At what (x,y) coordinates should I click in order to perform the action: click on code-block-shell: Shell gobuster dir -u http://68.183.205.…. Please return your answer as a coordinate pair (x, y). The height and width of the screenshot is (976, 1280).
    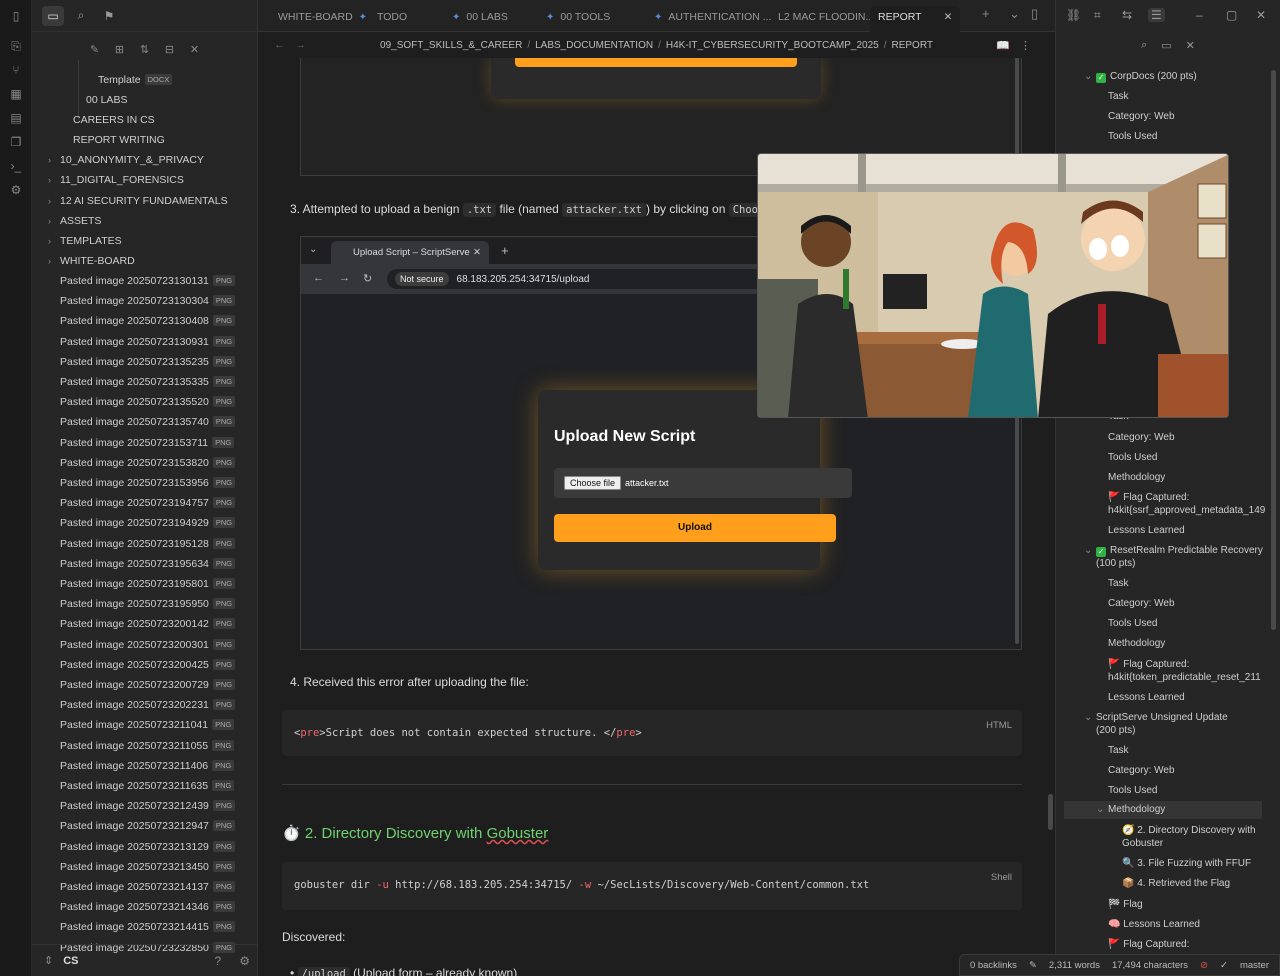
    Looking at the image, I should click on (652, 886).